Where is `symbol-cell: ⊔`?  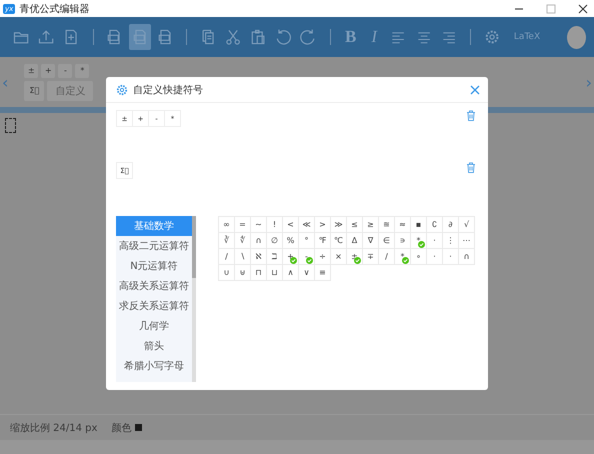 symbol-cell: ⊔ is located at coordinates (275, 273).